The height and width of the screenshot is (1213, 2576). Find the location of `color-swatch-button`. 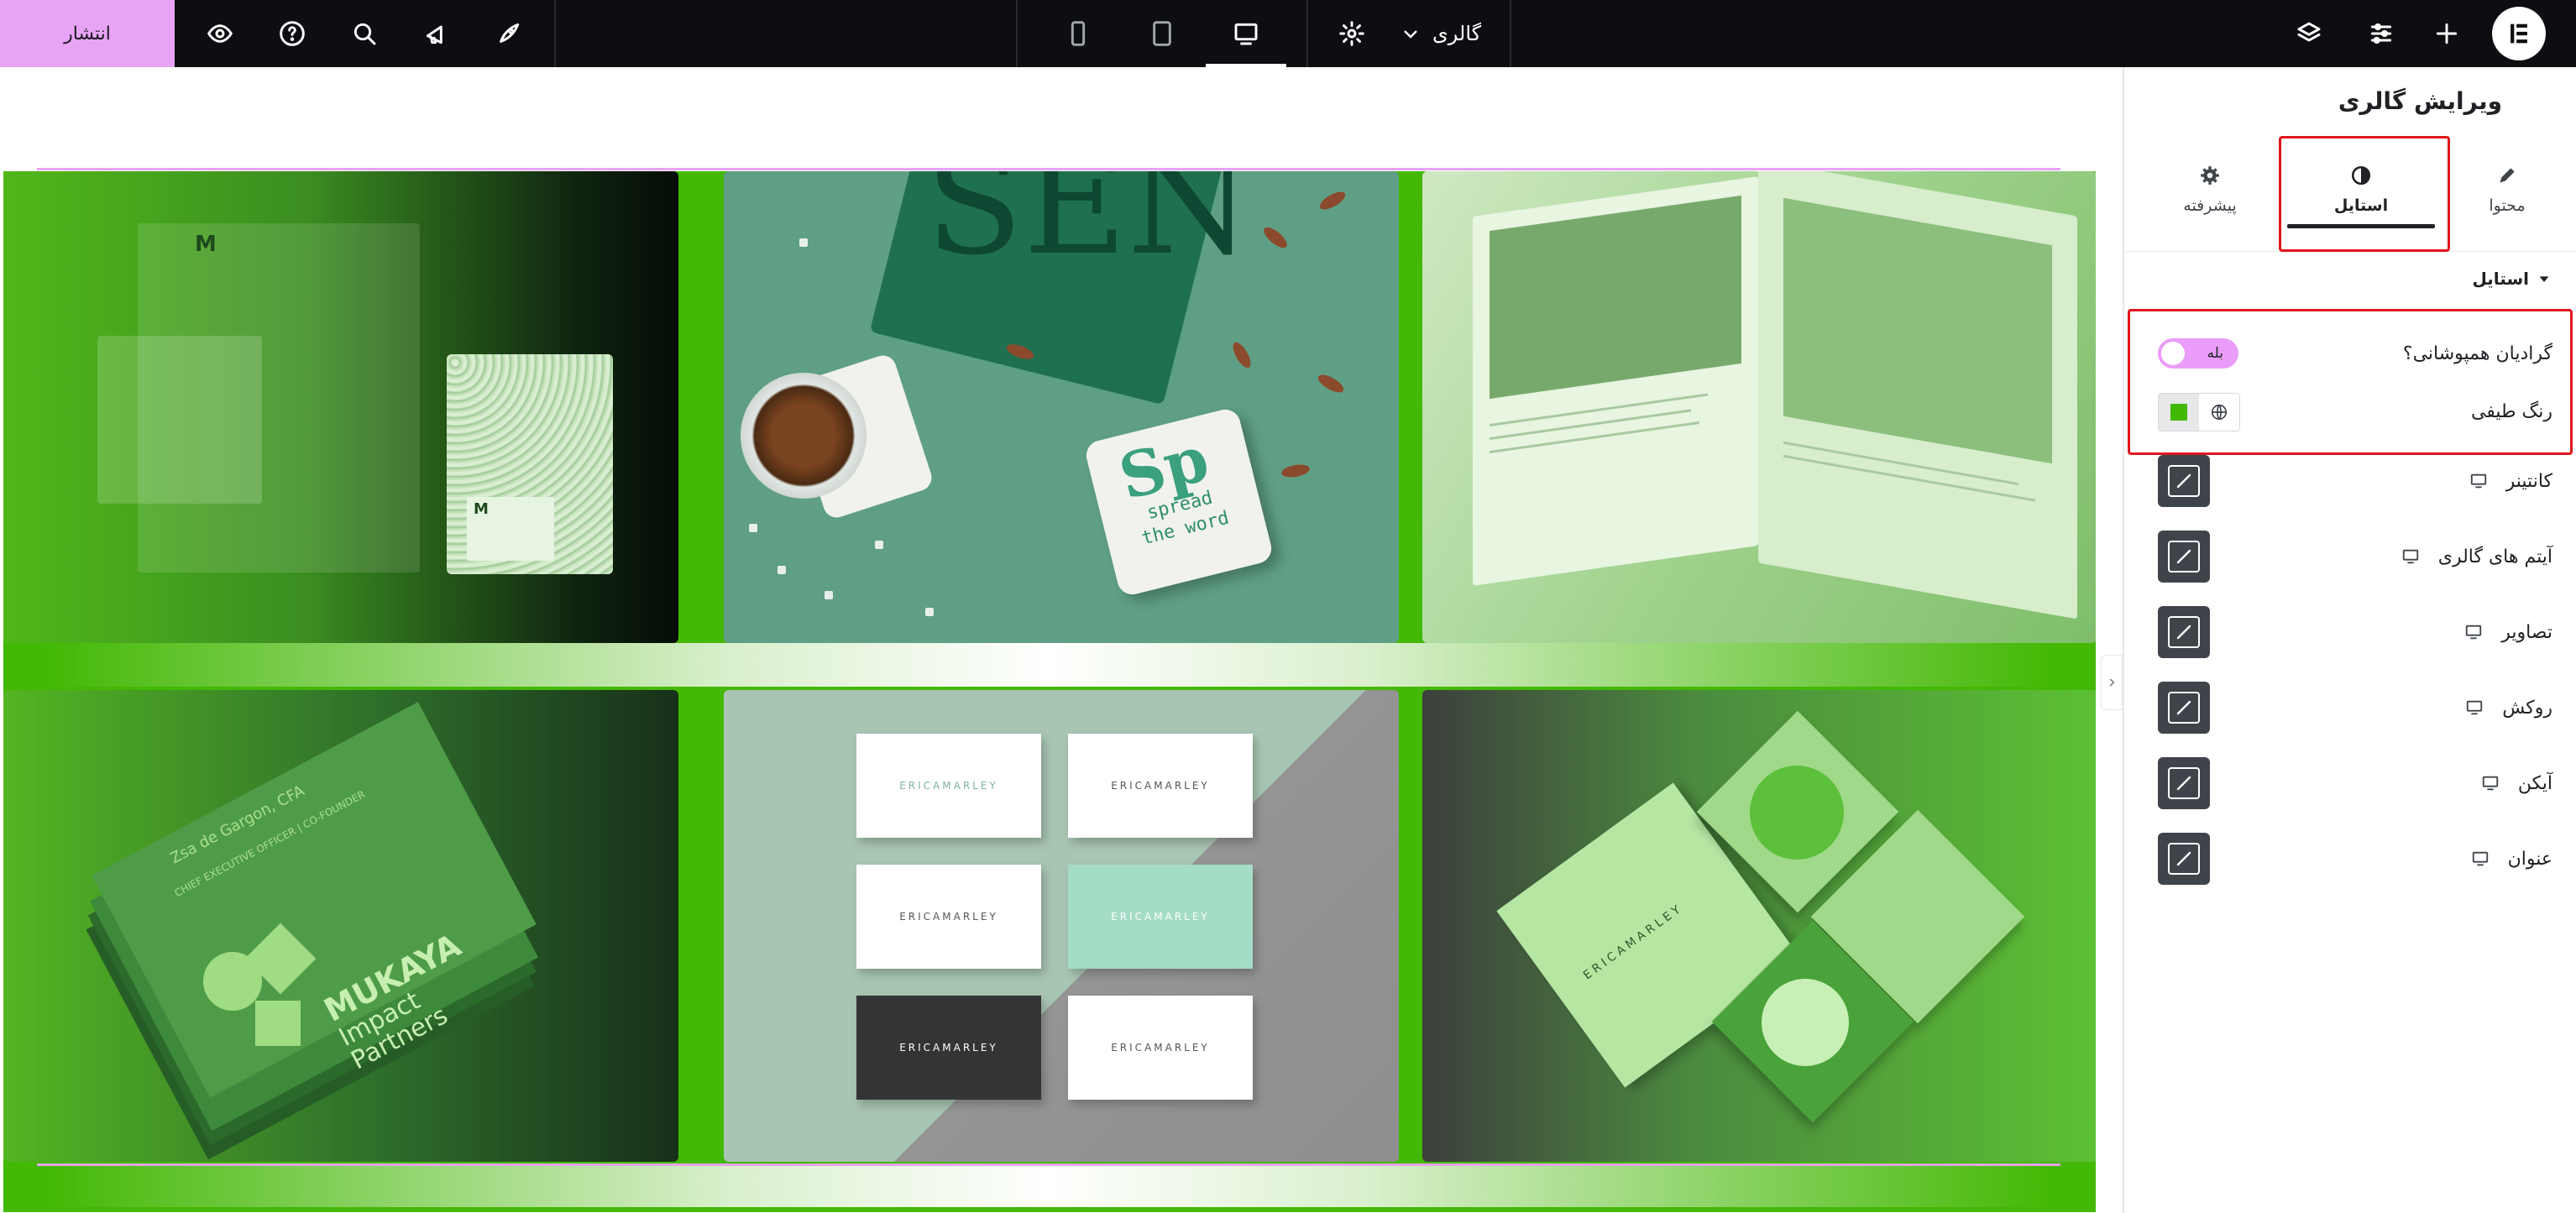

color-swatch-button is located at coordinates (2179, 412).